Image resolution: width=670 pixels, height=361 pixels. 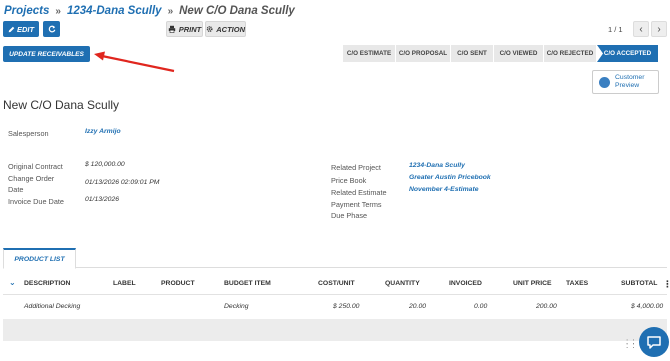 I want to click on action-button: ACTION, so click(x=225, y=29).